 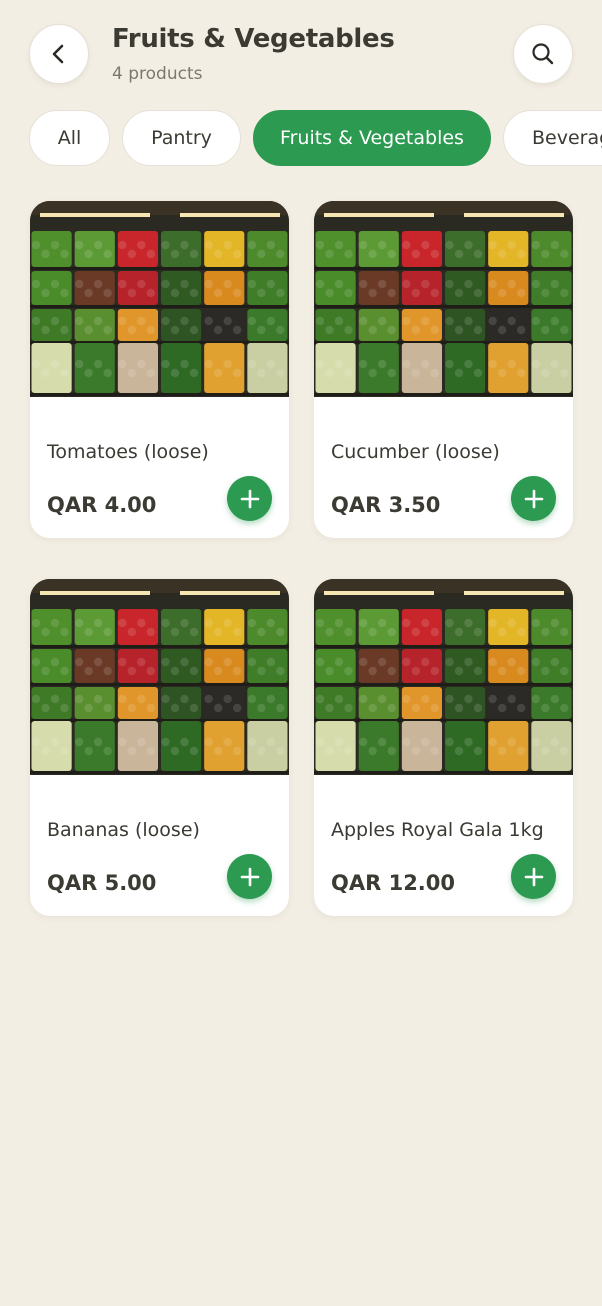 I want to click on product-name: Bananas (loose), so click(x=123, y=830).